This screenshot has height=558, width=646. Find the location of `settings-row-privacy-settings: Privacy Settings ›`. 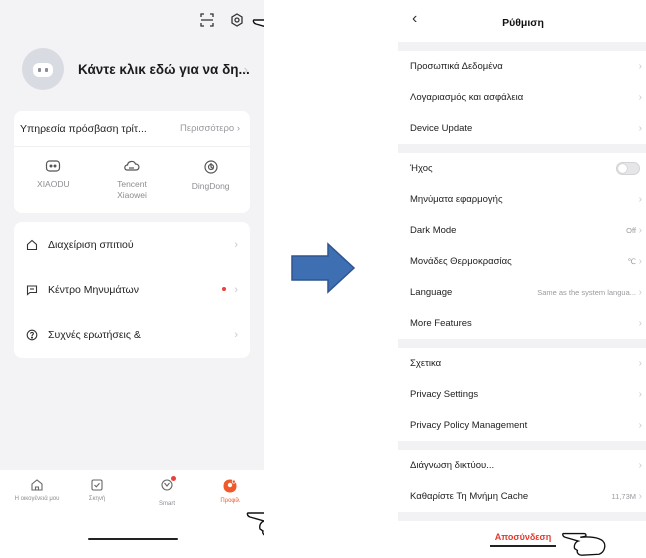

settings-row-privacy-settings: Privacy Settings › is located at coordinates (522, 394).